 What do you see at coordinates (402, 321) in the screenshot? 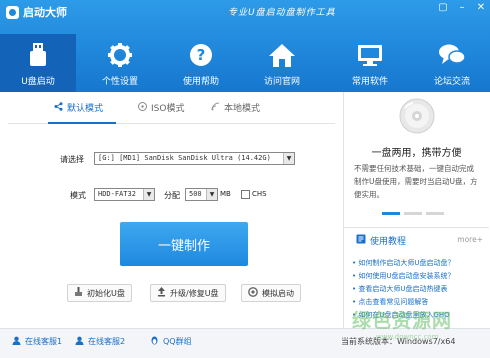
I see `watermark-text: 绿色资源网` at bounding box center [402, 321].